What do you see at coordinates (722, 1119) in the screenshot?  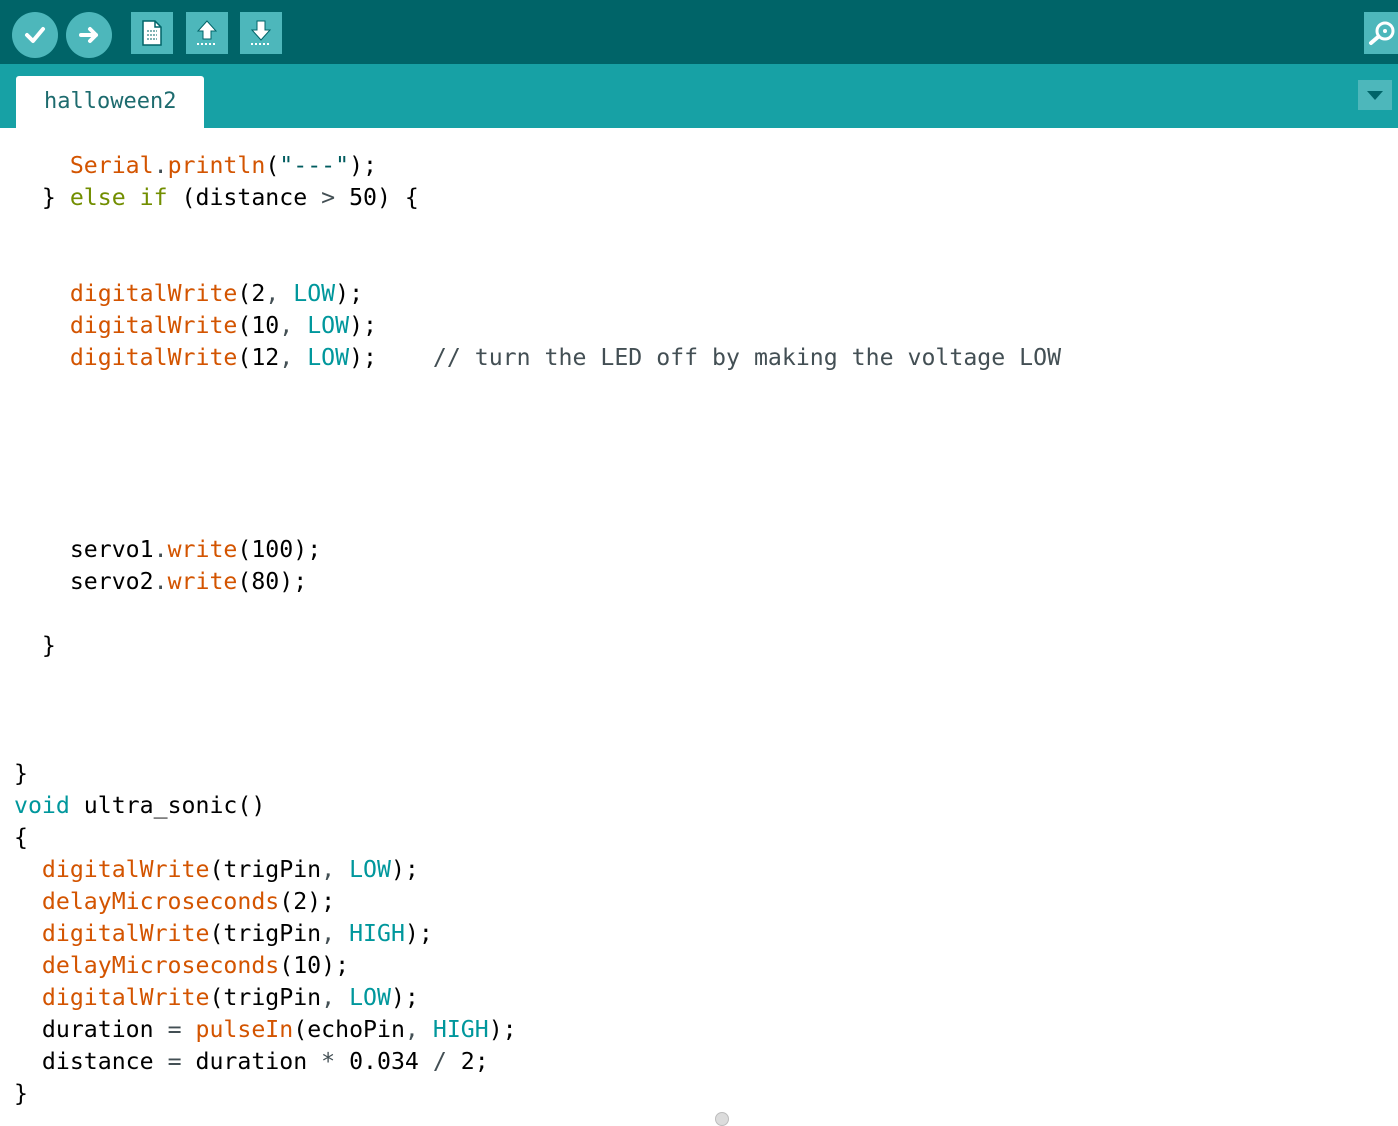 I see `horizontal-scrollbar-knob` at bounding box center [722, 1119].